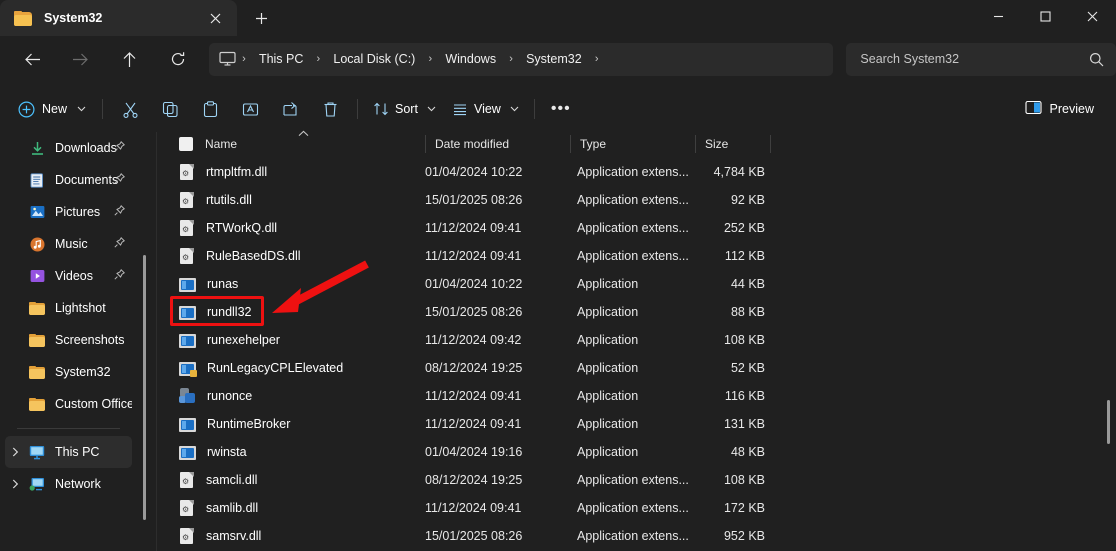  I want to click on this-pc-icon, so click(227, 59).